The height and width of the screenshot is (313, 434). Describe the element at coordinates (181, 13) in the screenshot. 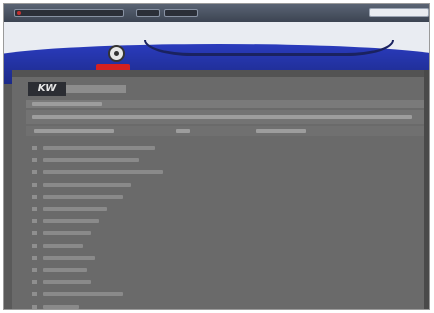

I see `forward-button` at that location.